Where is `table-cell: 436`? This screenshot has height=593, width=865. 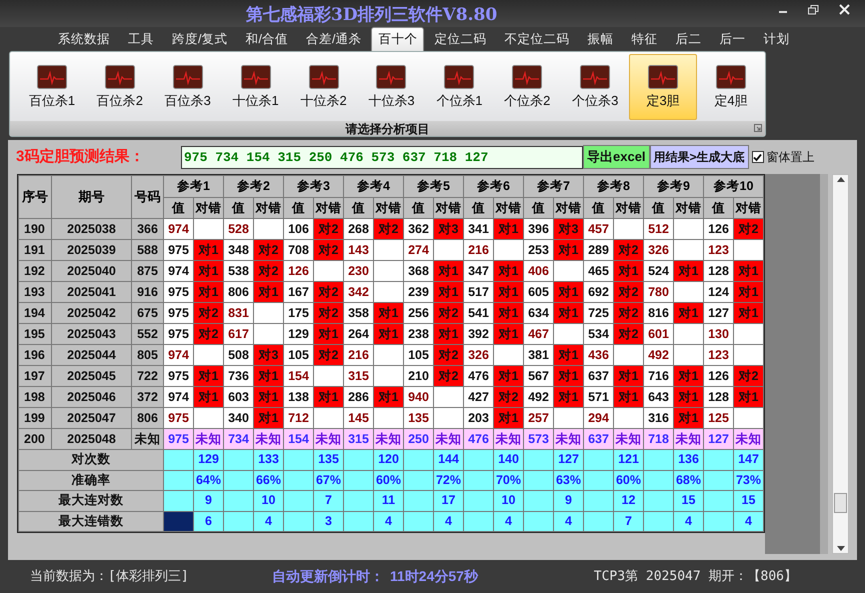 table-cell: 436 is located at coordinates (599, 355).